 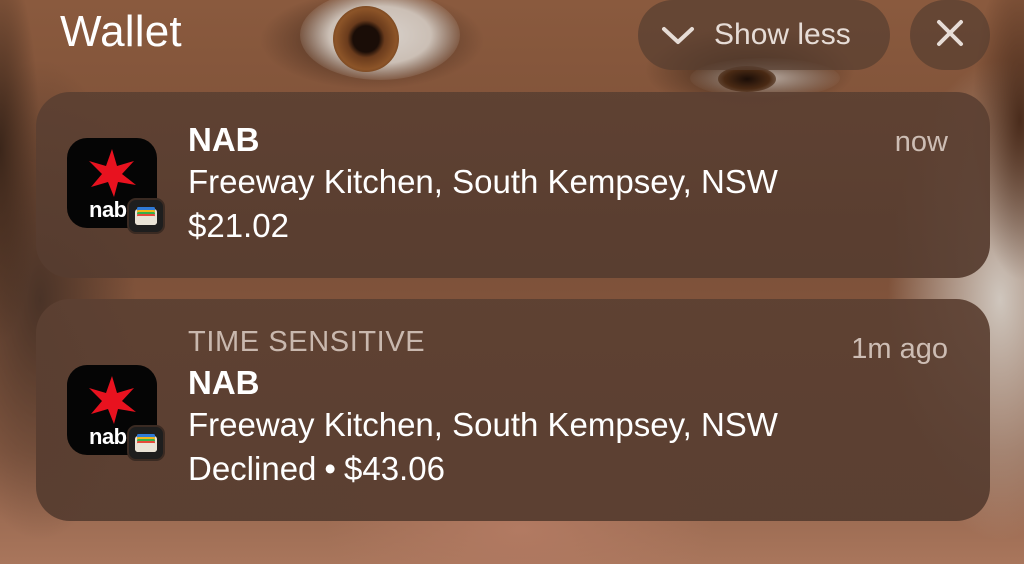 I want to click on clear-notifications-button, so click(x=950, y=35).